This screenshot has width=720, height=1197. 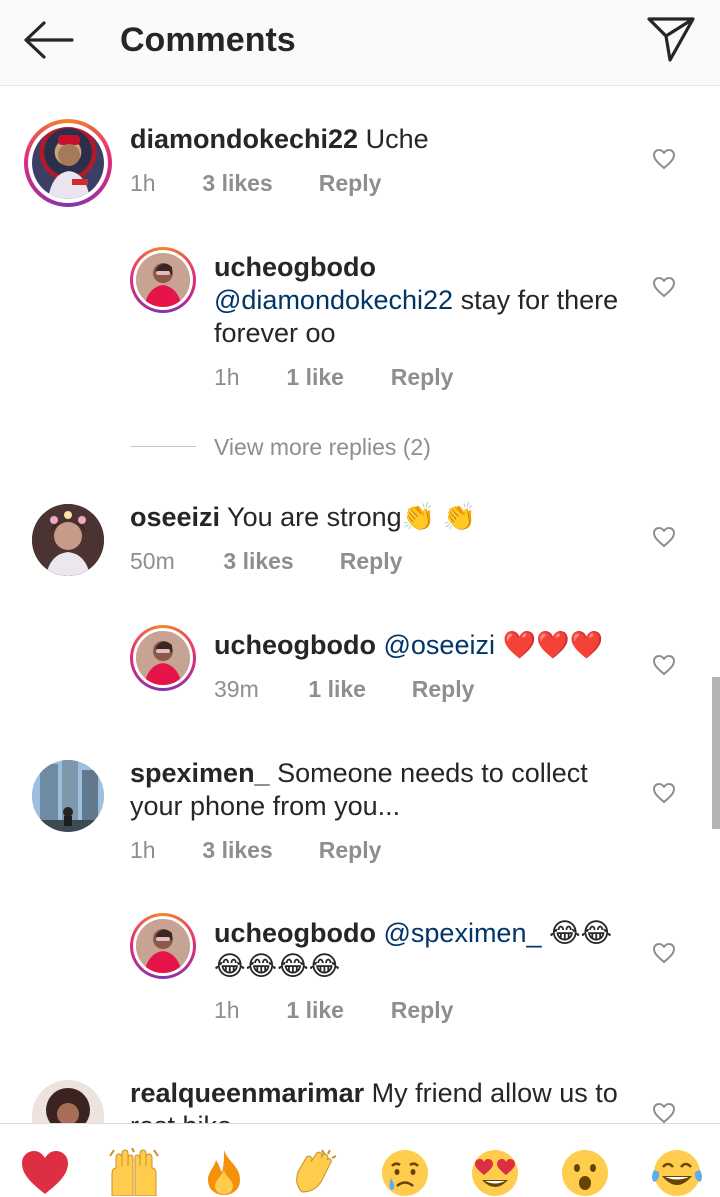 I want to click on scrollbar-thumb, so click(x=716, y=753).